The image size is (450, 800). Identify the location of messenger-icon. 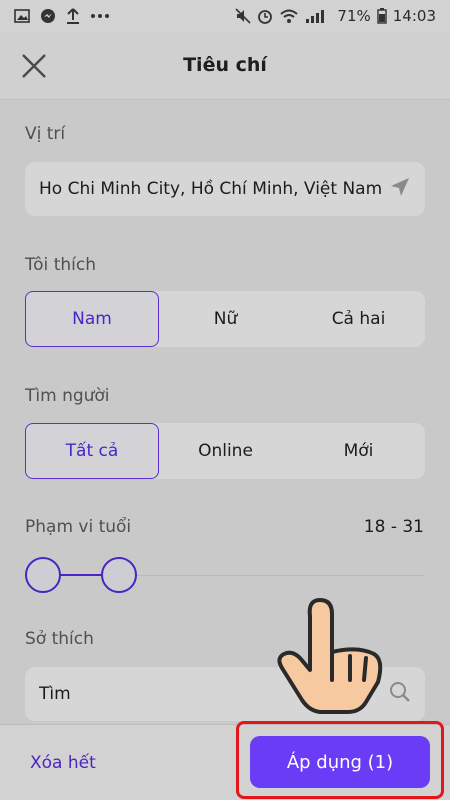
(48, 16).